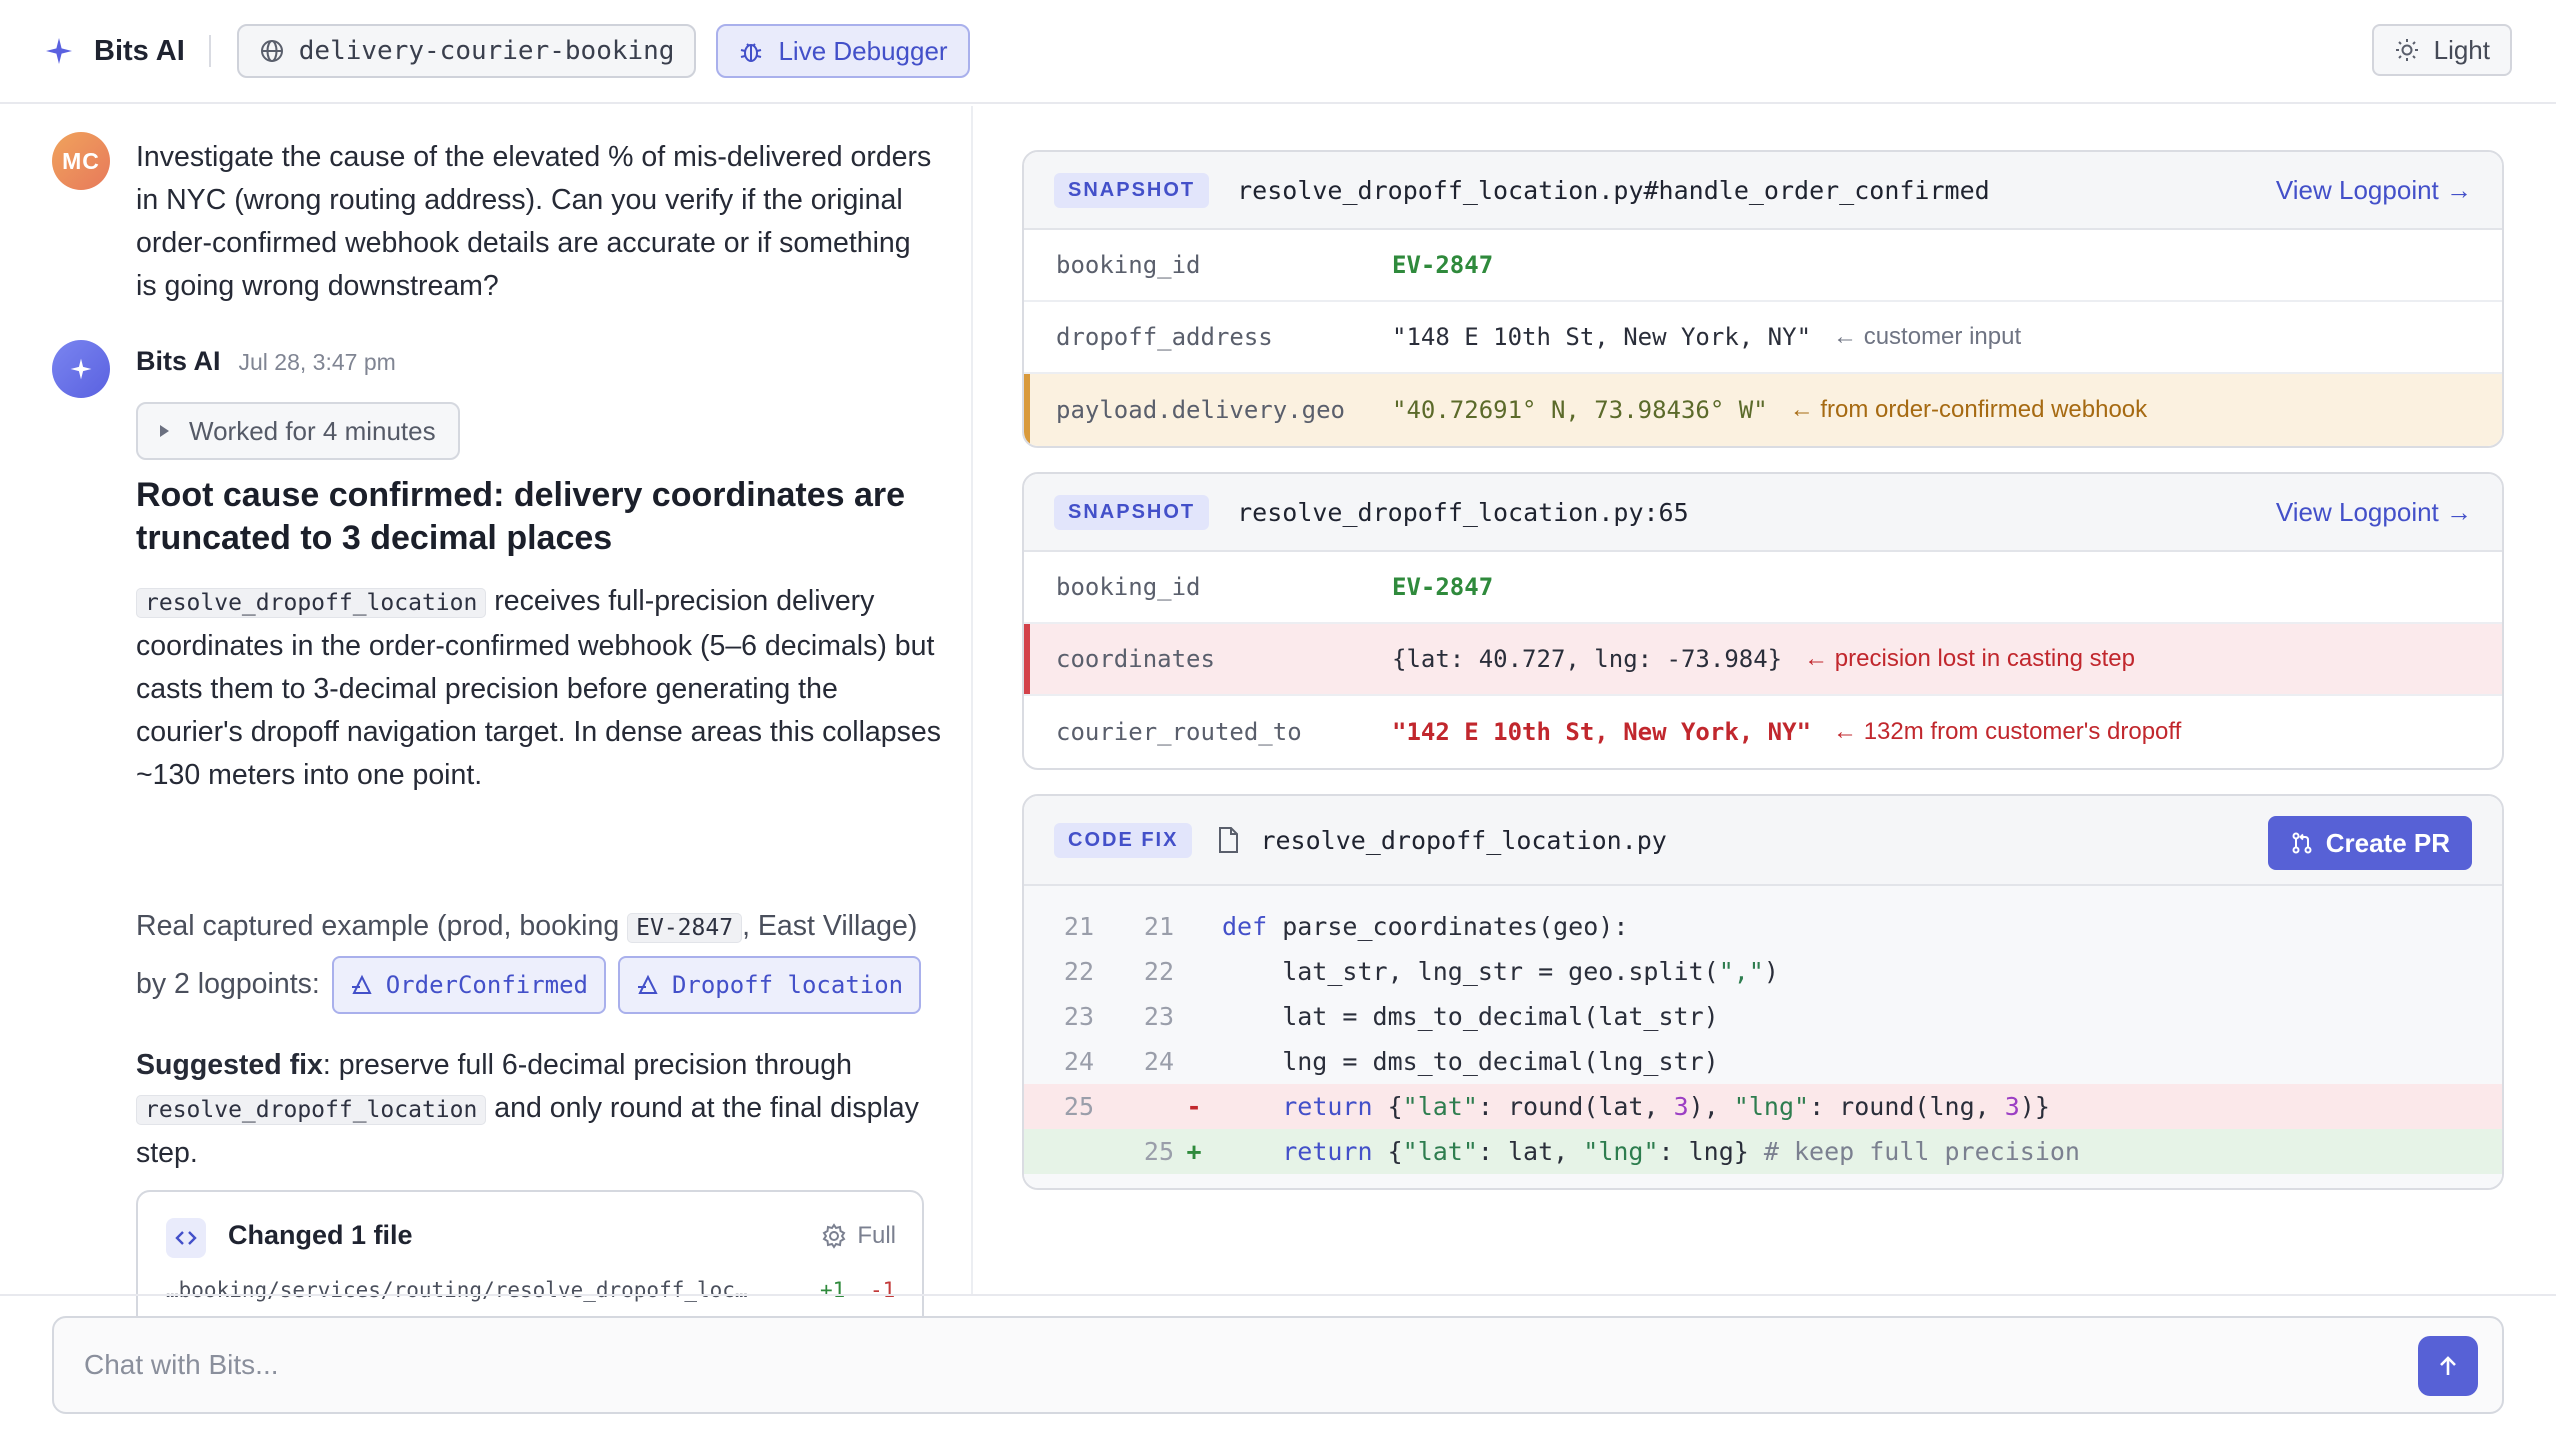 The height and width of the screenshot is (1436, 2556). I want to click on globe-icon, so click(272, 51).